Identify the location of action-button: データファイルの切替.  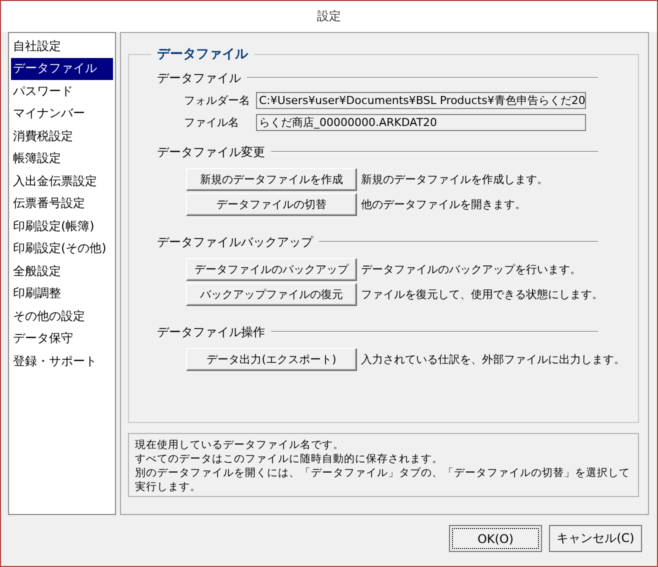
(271, 204).